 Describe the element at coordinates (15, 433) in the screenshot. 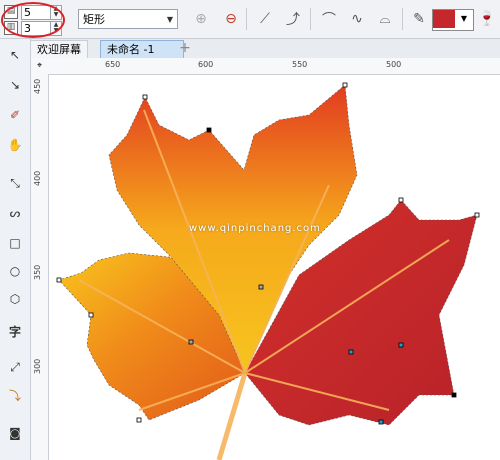

I see `fill-tool-icon: ◙` at that location.